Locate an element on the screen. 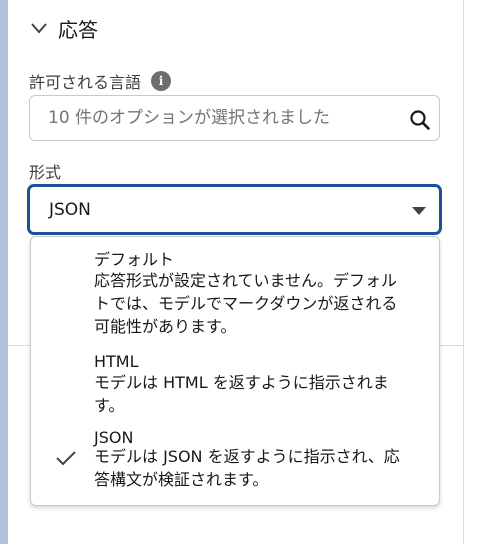 The width and height of the screenshot is (479, 544). format-option-json: JSON モデルは JSON を返すように指示され、応 答構文が検証されます。 is located at coordinates (235, 462).